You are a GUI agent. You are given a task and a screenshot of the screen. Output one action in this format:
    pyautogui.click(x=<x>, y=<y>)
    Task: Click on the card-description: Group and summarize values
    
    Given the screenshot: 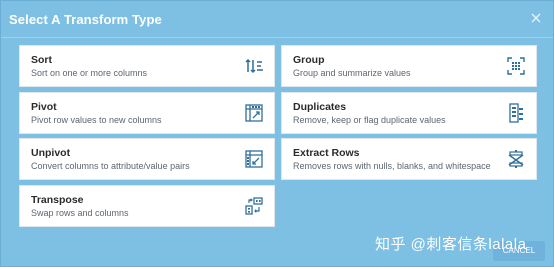 What is the action you would take?
    pyautogui.click(x=352, y=73)
    